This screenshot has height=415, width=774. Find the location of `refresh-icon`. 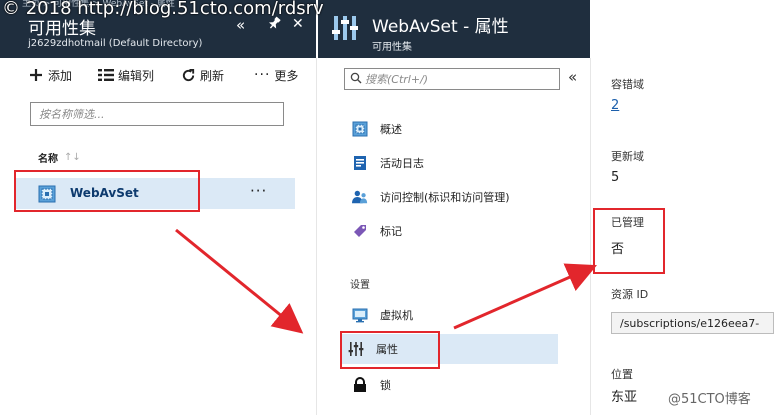

refresh-icon is located at coordinates (188, 75).